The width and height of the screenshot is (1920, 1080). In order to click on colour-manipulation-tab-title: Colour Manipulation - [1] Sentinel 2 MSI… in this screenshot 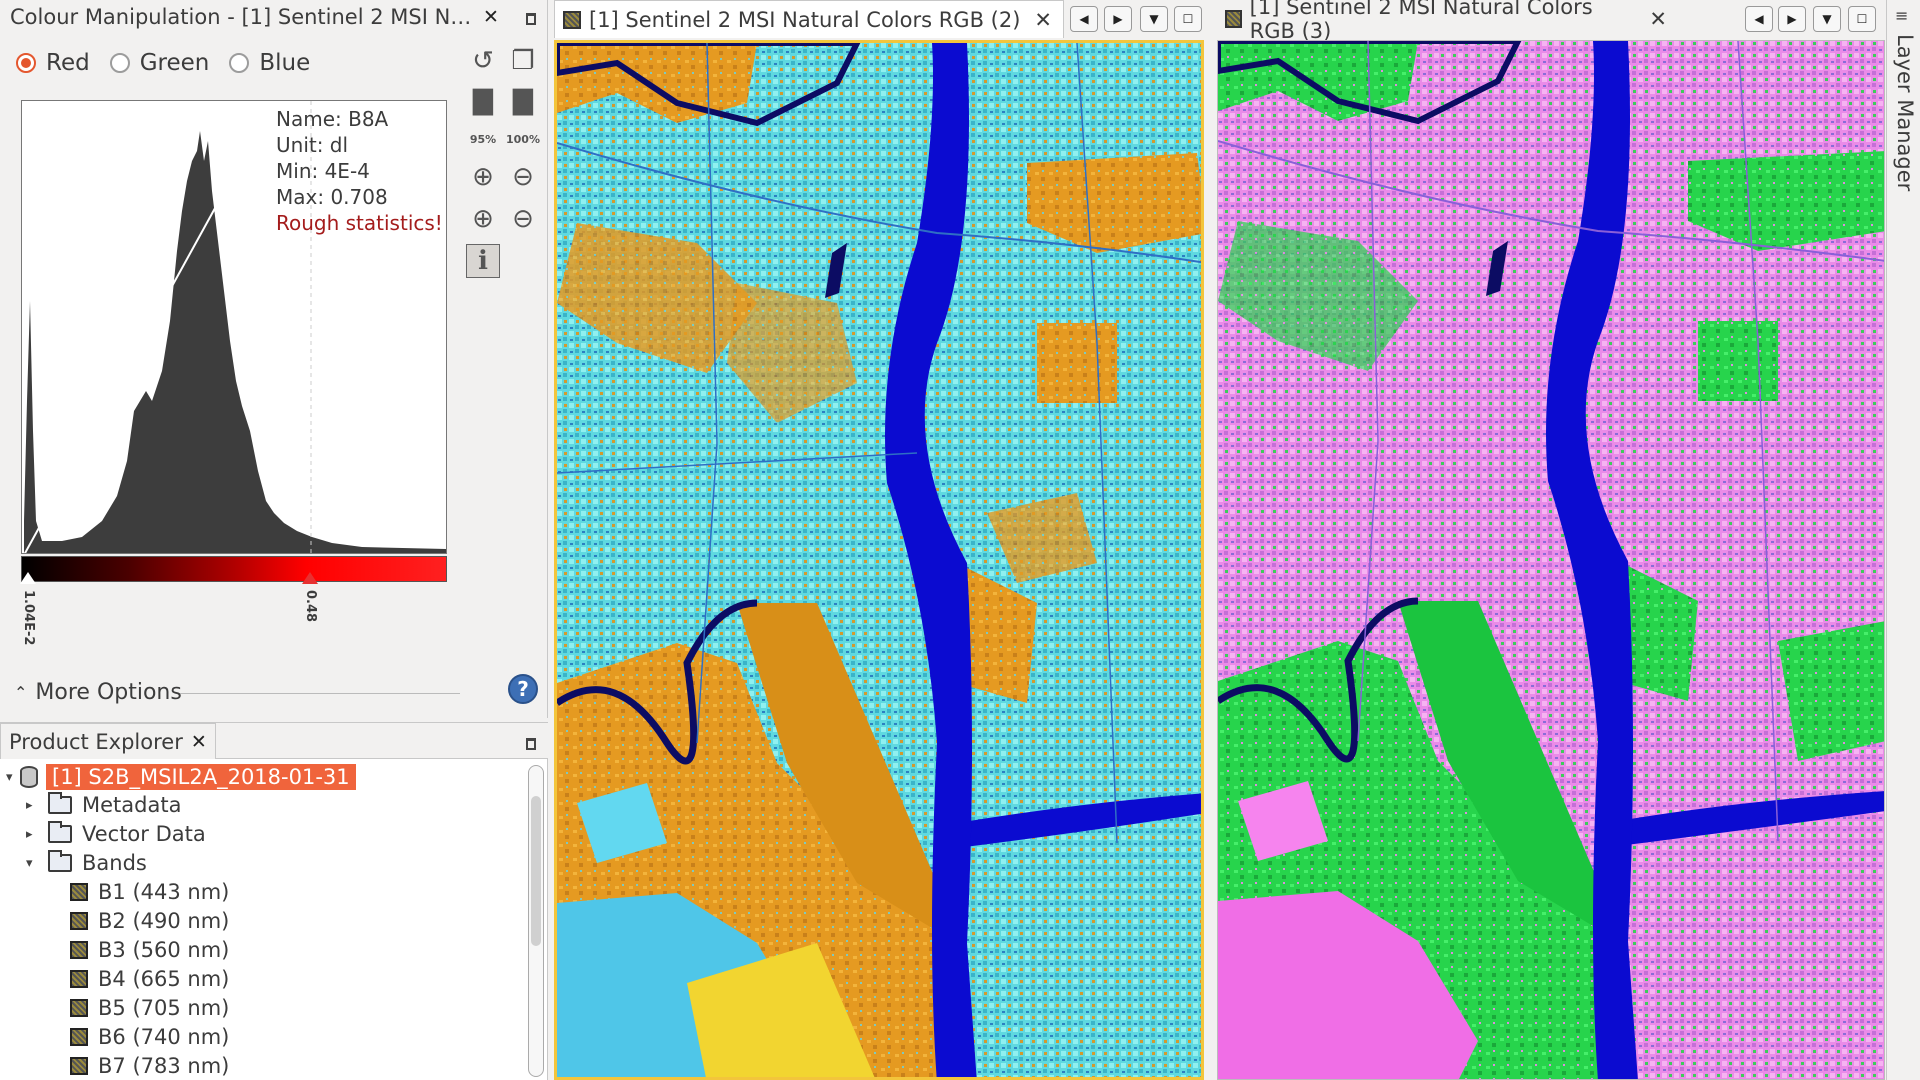, I will do `click(242, 17)`.